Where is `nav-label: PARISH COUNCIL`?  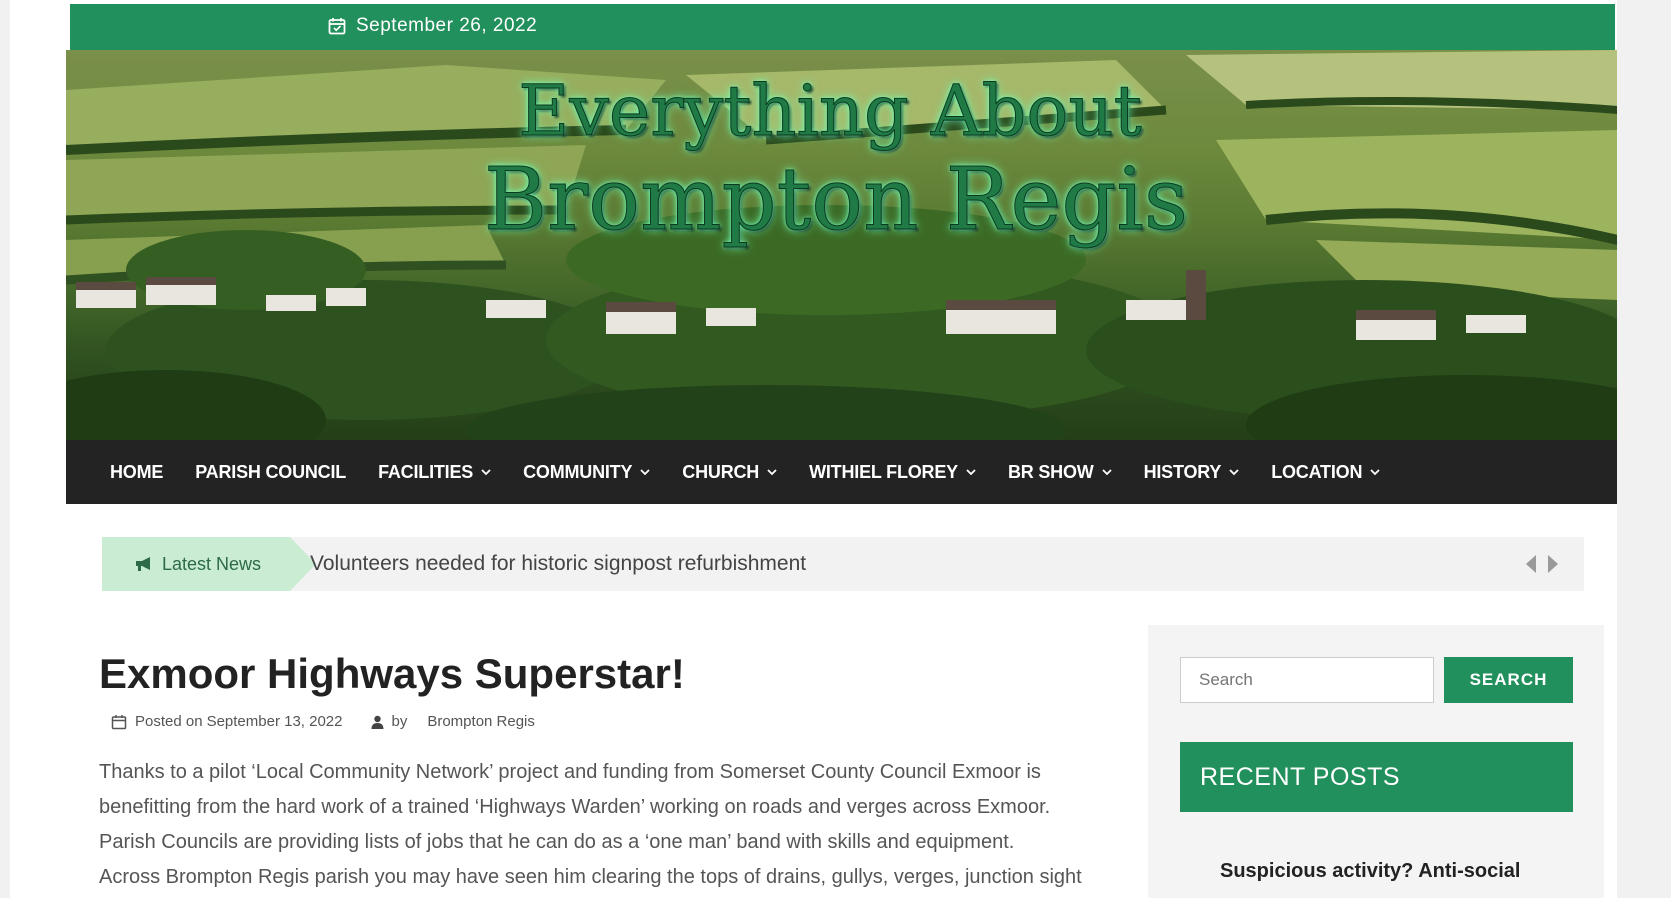 nav-label: PARISH COUNCIL is located at coordinates (271, 471).